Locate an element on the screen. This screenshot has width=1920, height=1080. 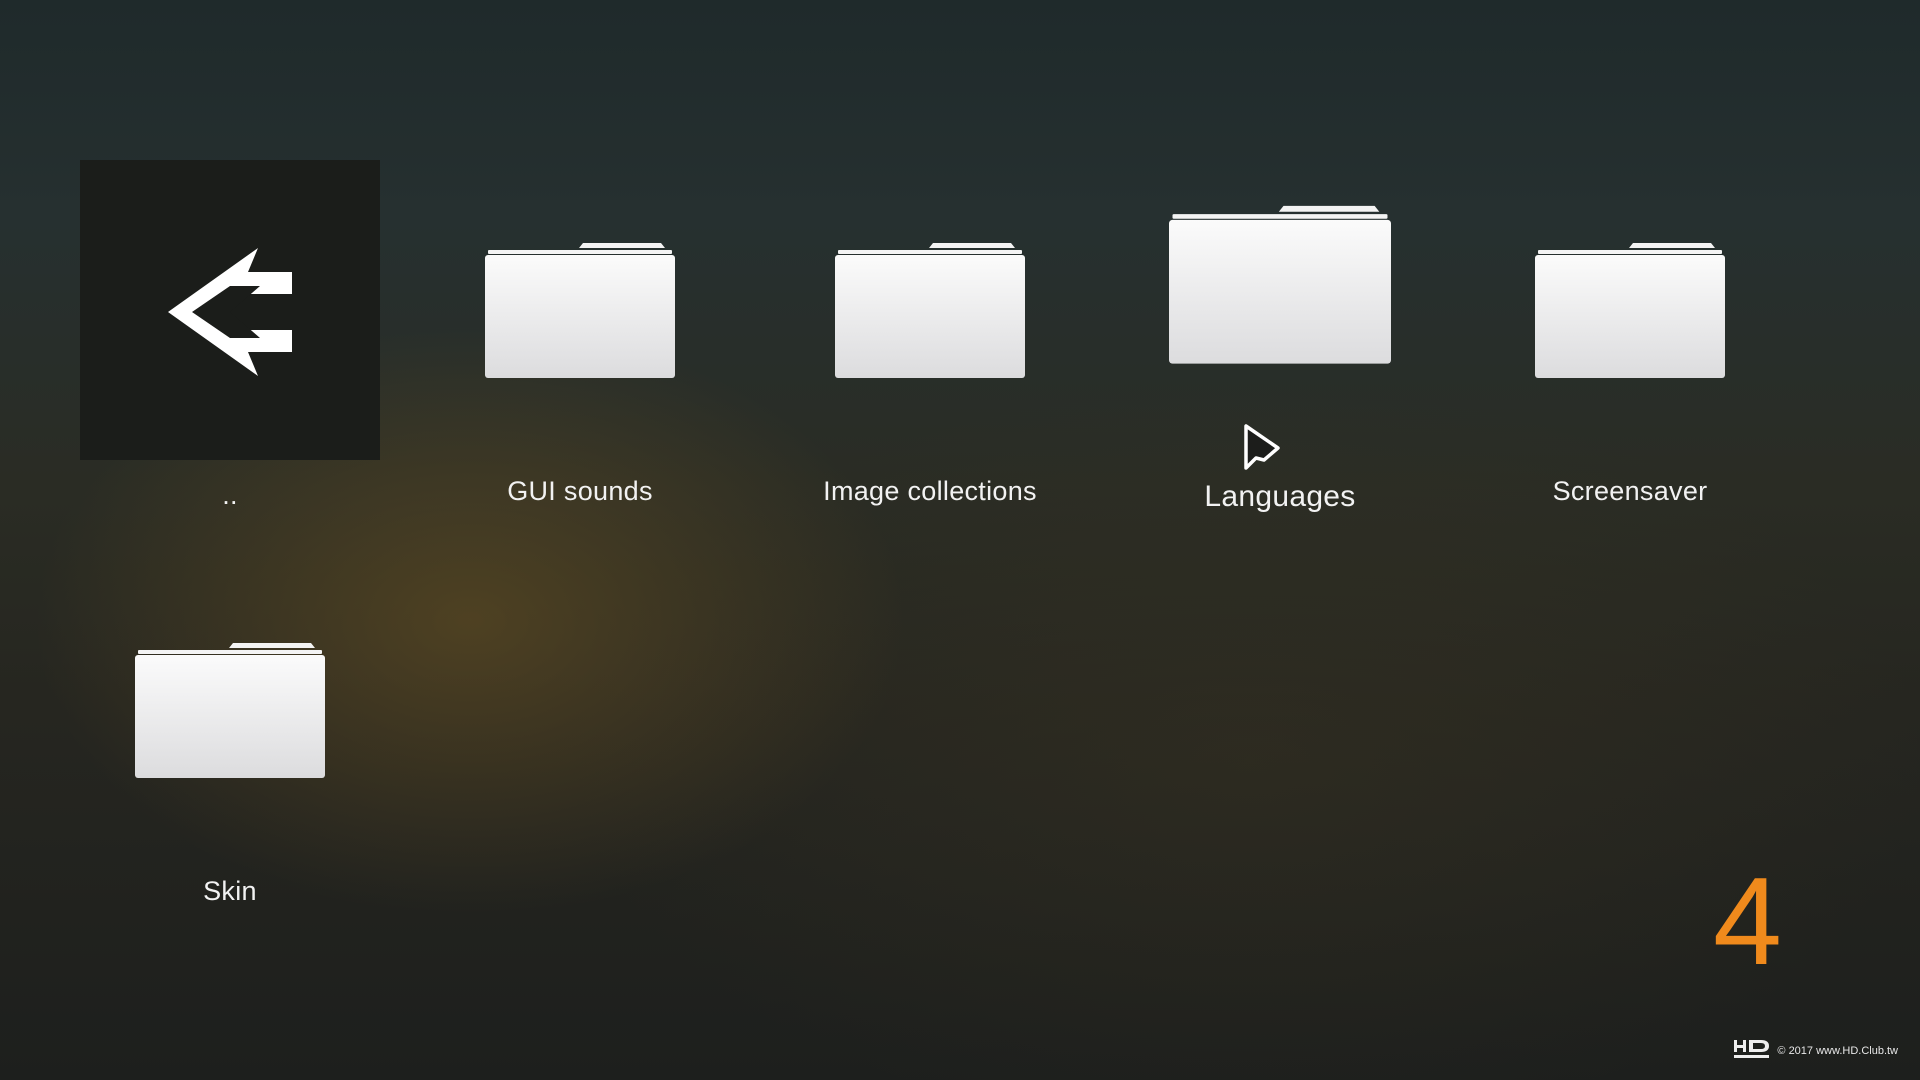
watermark: © 2017 www.HD.Club.tw is located at coordinates (1815, 1050).